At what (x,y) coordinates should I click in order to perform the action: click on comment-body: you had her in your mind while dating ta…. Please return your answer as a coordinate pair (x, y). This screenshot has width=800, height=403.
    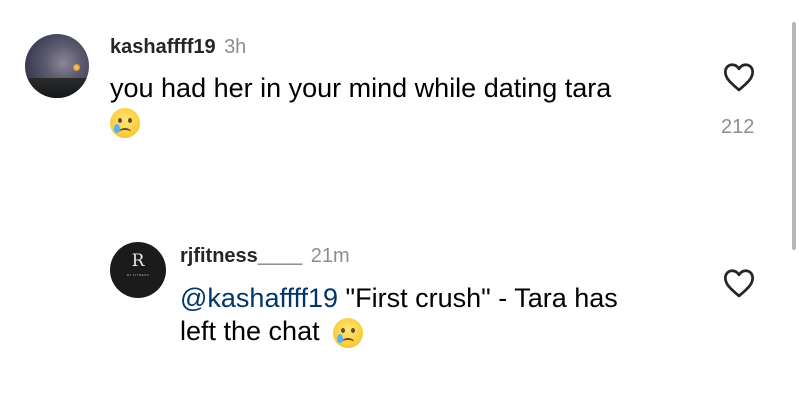
    Looking at the image, I should click on (360, 88).